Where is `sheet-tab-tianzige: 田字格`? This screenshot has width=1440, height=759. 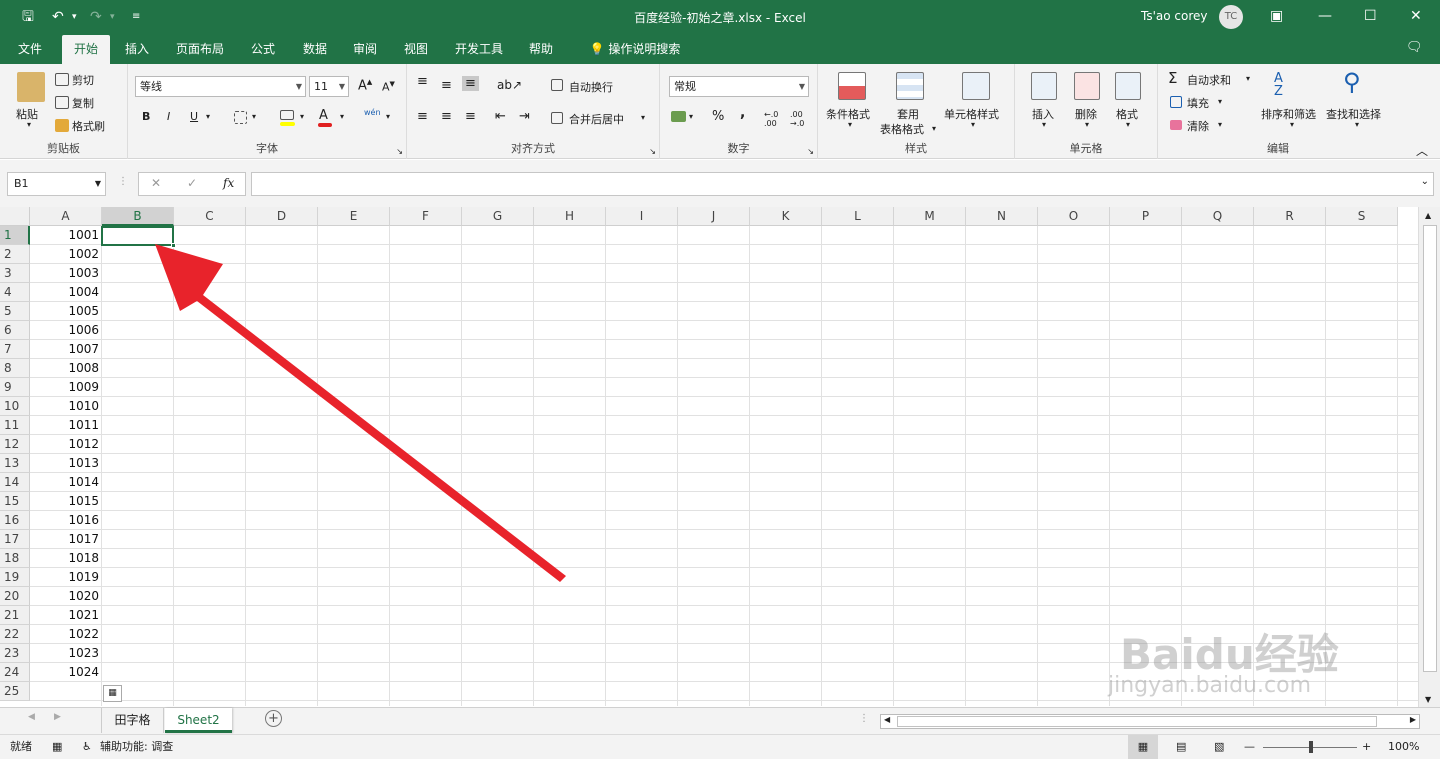 sheet-tab-tianzige: 田字格 is located at coordinates (132, 720).